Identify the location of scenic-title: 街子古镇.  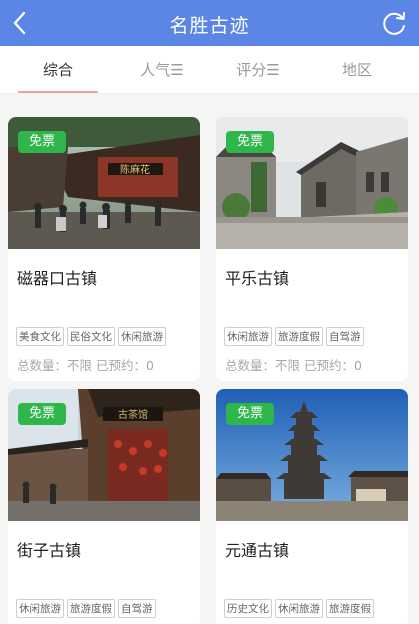
(49, 550).